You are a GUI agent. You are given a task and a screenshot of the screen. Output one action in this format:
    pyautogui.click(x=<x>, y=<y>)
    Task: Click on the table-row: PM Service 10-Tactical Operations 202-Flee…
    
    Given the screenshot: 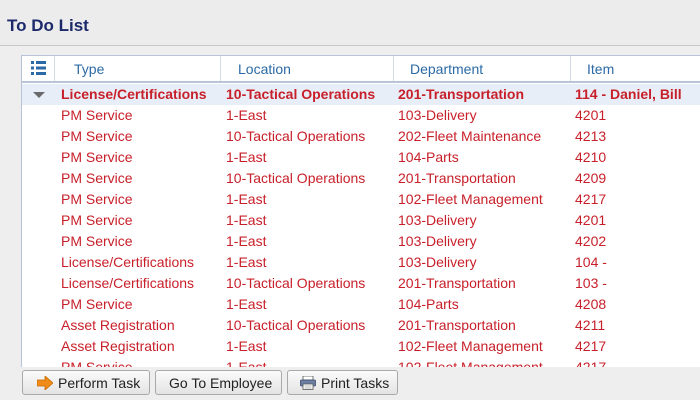 What is the action you would take?
    pyautogui.click(x=361, y=136)
    